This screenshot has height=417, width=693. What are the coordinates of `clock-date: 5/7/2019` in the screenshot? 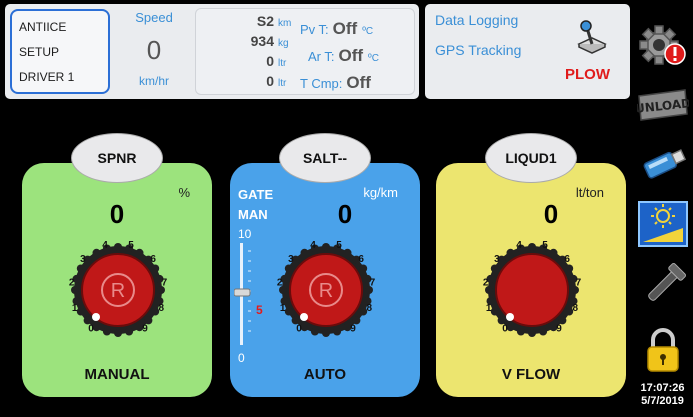 It's located at (662, 401).